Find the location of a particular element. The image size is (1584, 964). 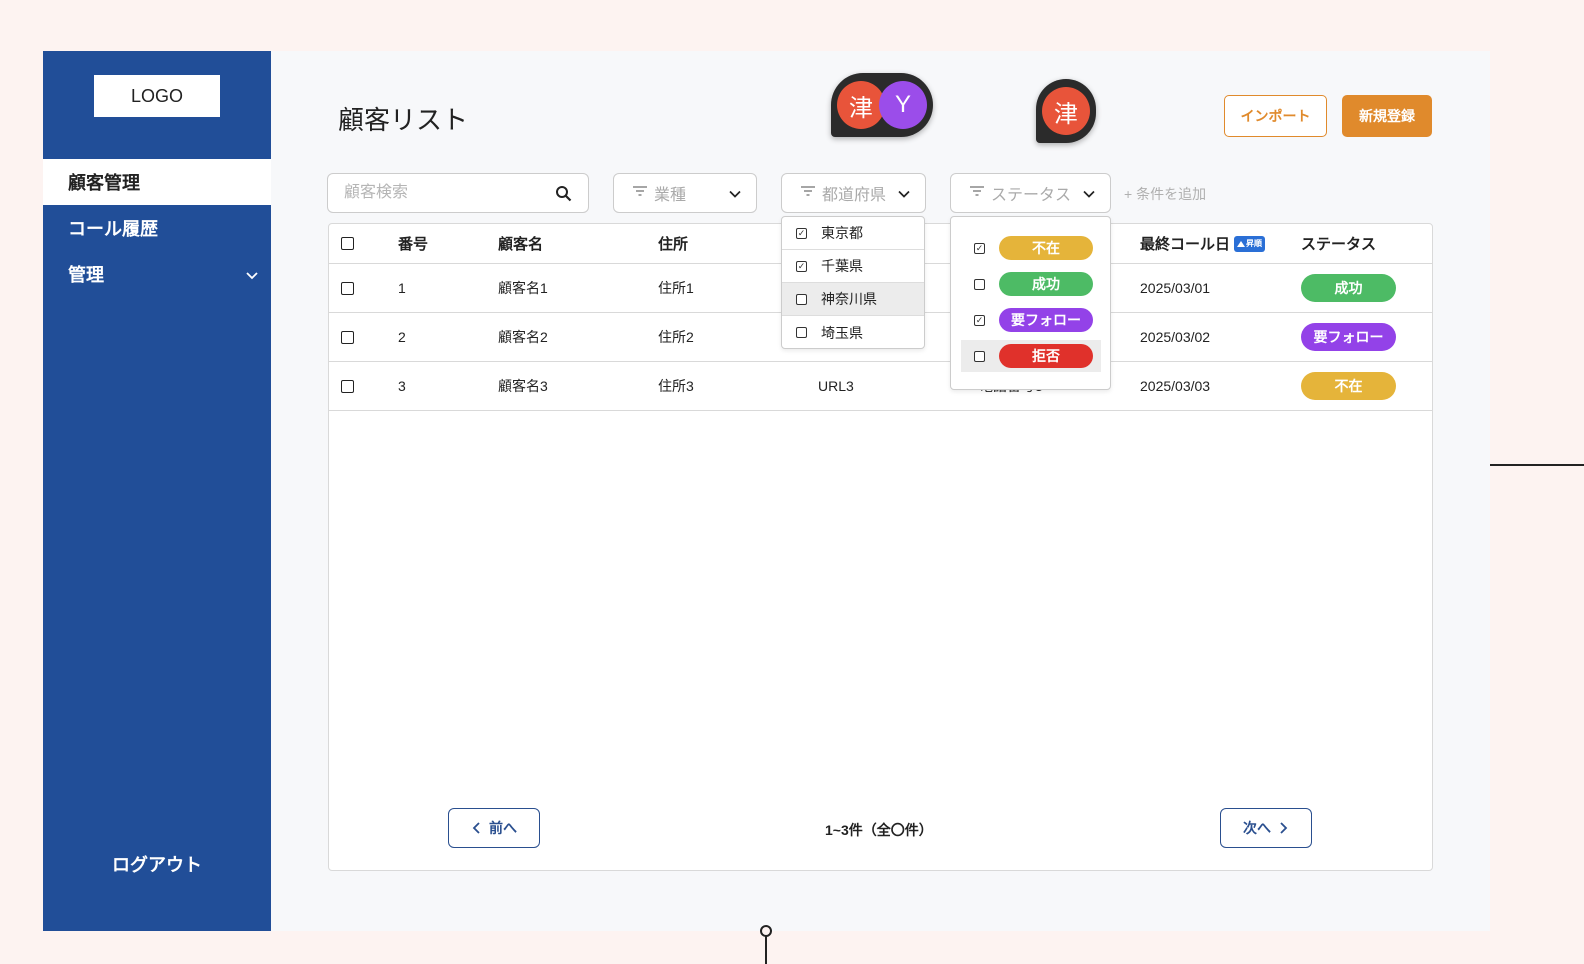

next-page-button: 次へ is located at coordinates (1266, 828).